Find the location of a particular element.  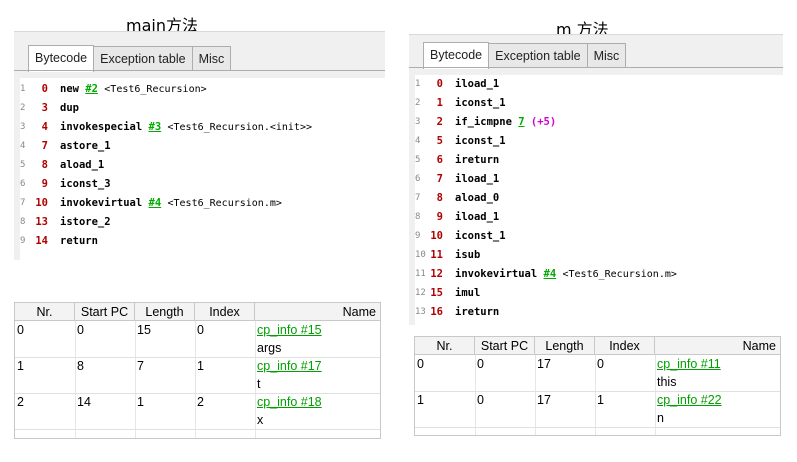

code-line: 3 2 if_icmpne 7 (+5) is located at coordinates (599, 122).